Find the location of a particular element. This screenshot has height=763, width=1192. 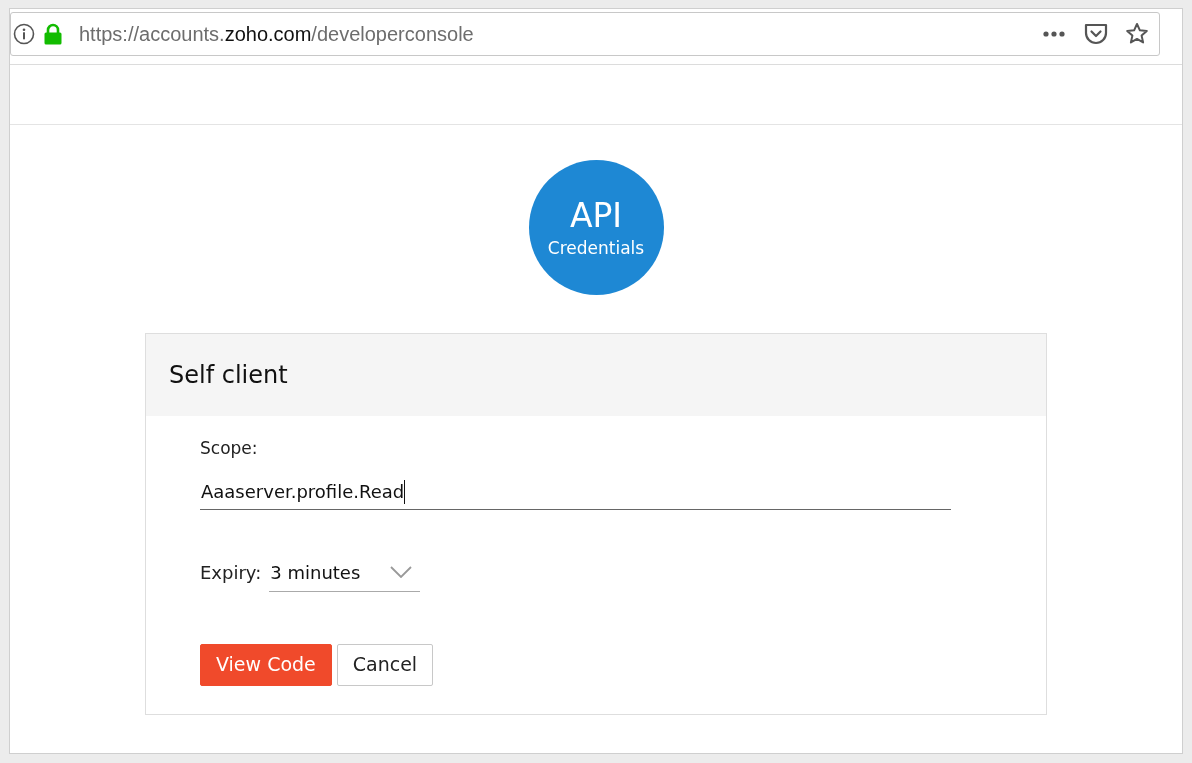

padlock-icon is located at coordinates (53, 34).